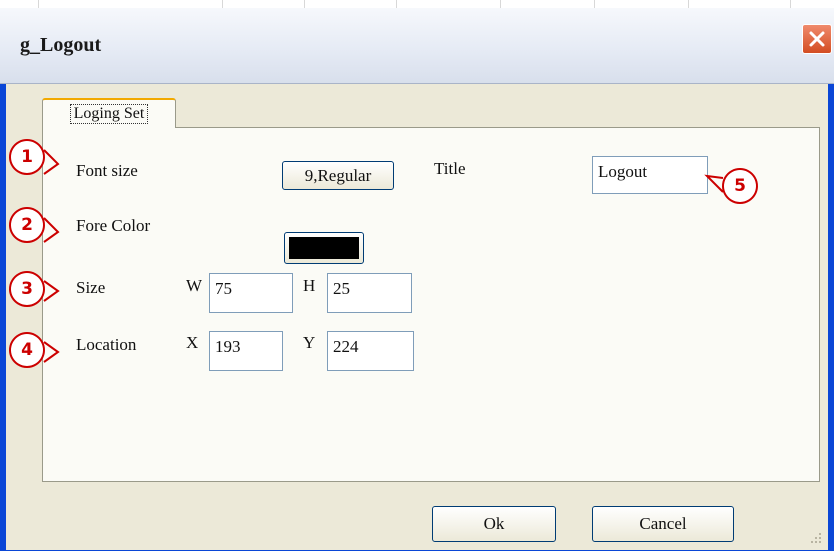  I want to click on height-input: 25, so click(369, 293).